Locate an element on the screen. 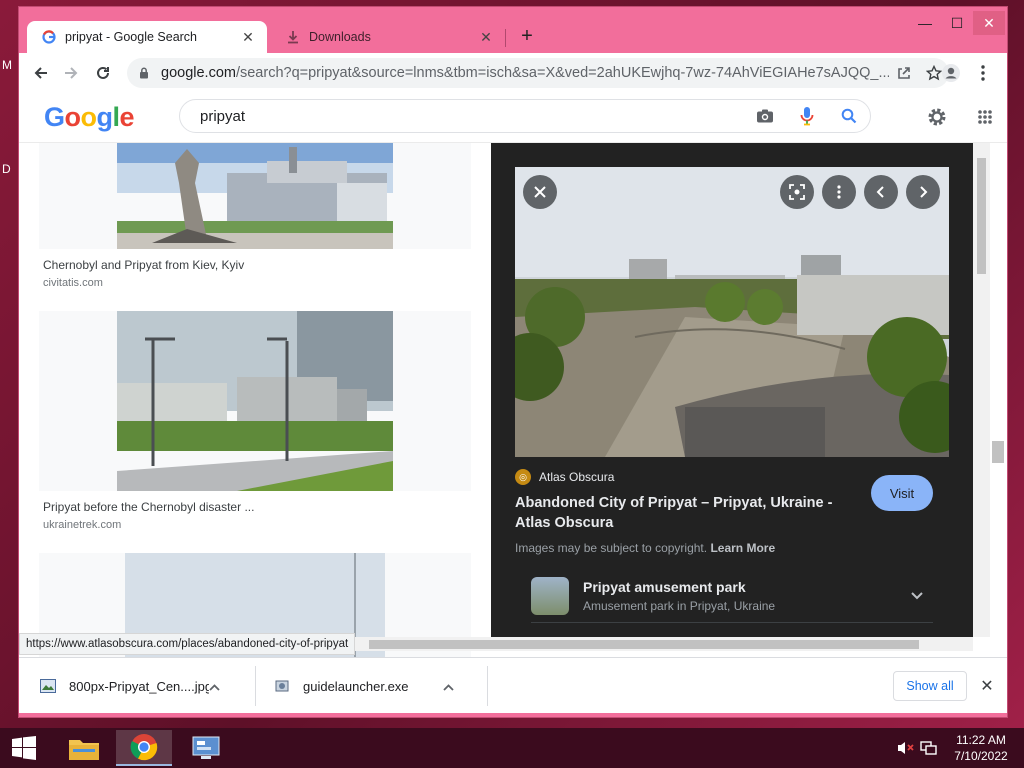 The height and width of the screenshot is (768, 1024). tab-downloads: Downloads ✕ is located at coordinates (389, 37).